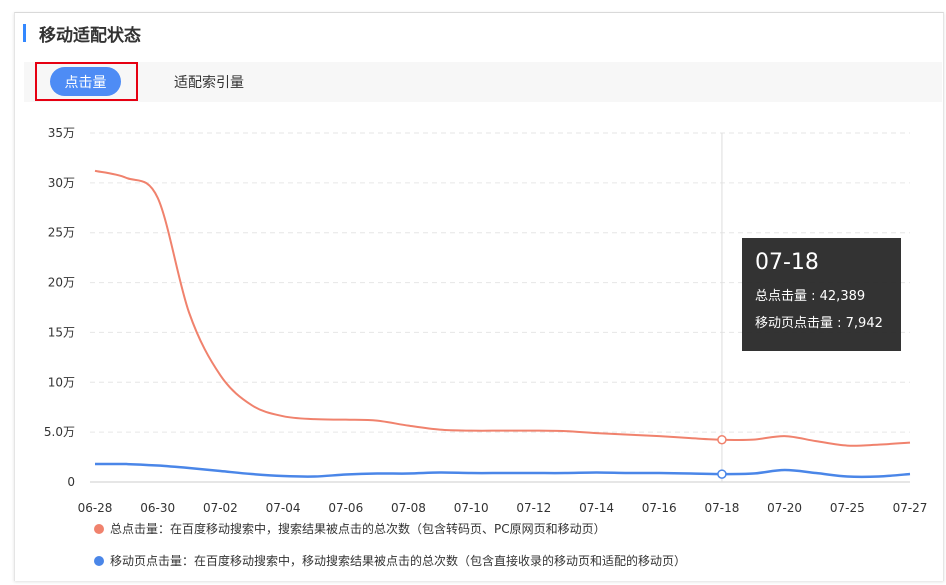 This screenshot has width=946, height=585. Describe the element at coordinates (99, 560) in the screenshot. I see `legend-dot-mobile` at that location.